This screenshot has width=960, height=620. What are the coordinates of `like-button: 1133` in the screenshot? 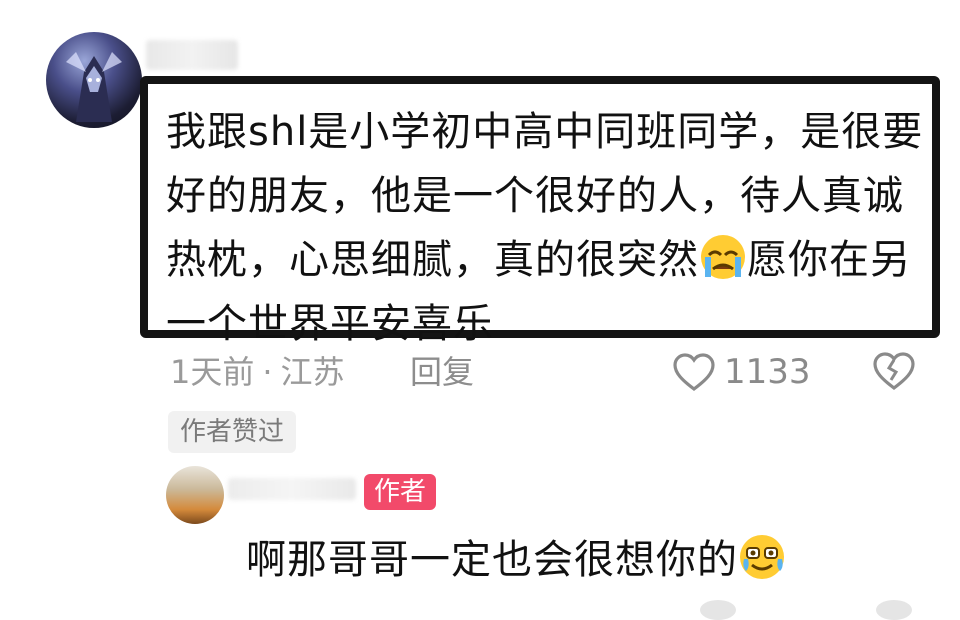 It's located at (741, 372).